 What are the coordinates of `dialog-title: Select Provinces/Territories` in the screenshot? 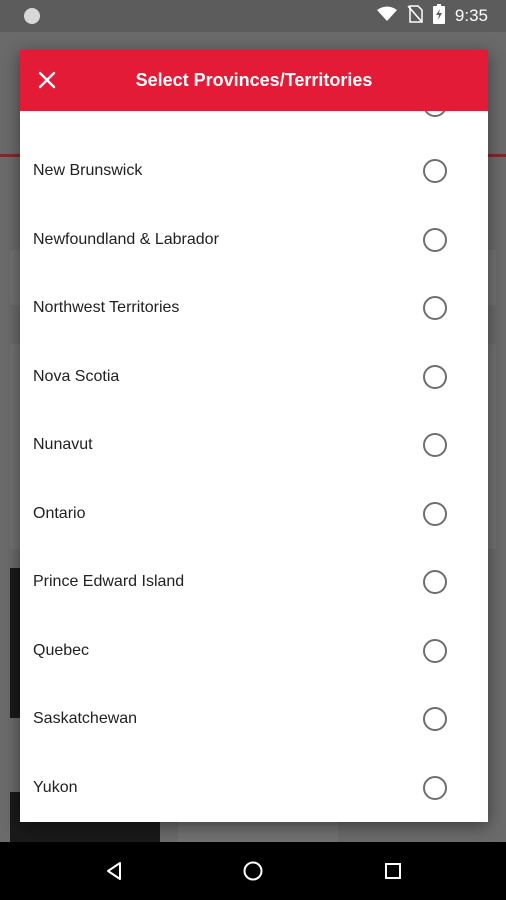 It's located at (254, 80).